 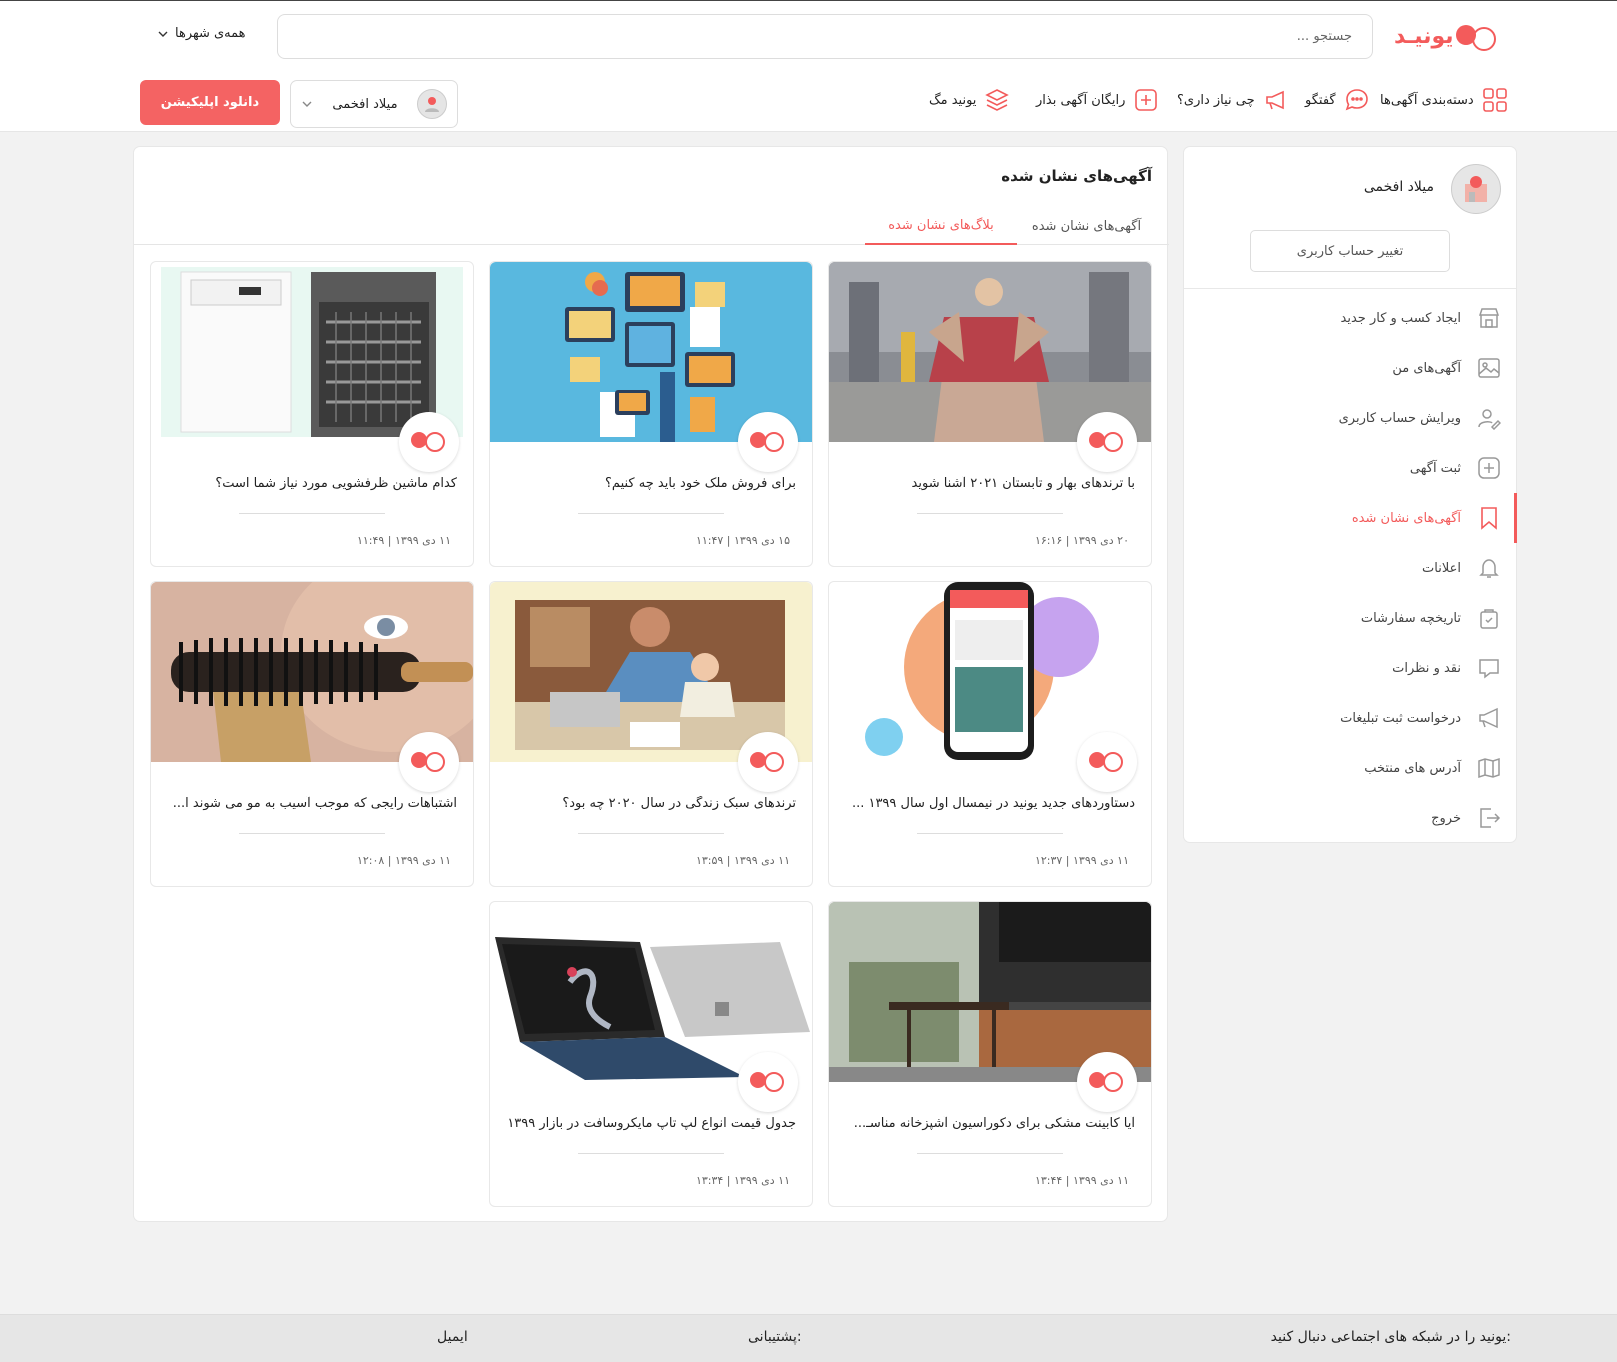 I want to click on sidebar-item-new-business: ایجاد کسب و کار جدید, so click(x=1350, y=318).